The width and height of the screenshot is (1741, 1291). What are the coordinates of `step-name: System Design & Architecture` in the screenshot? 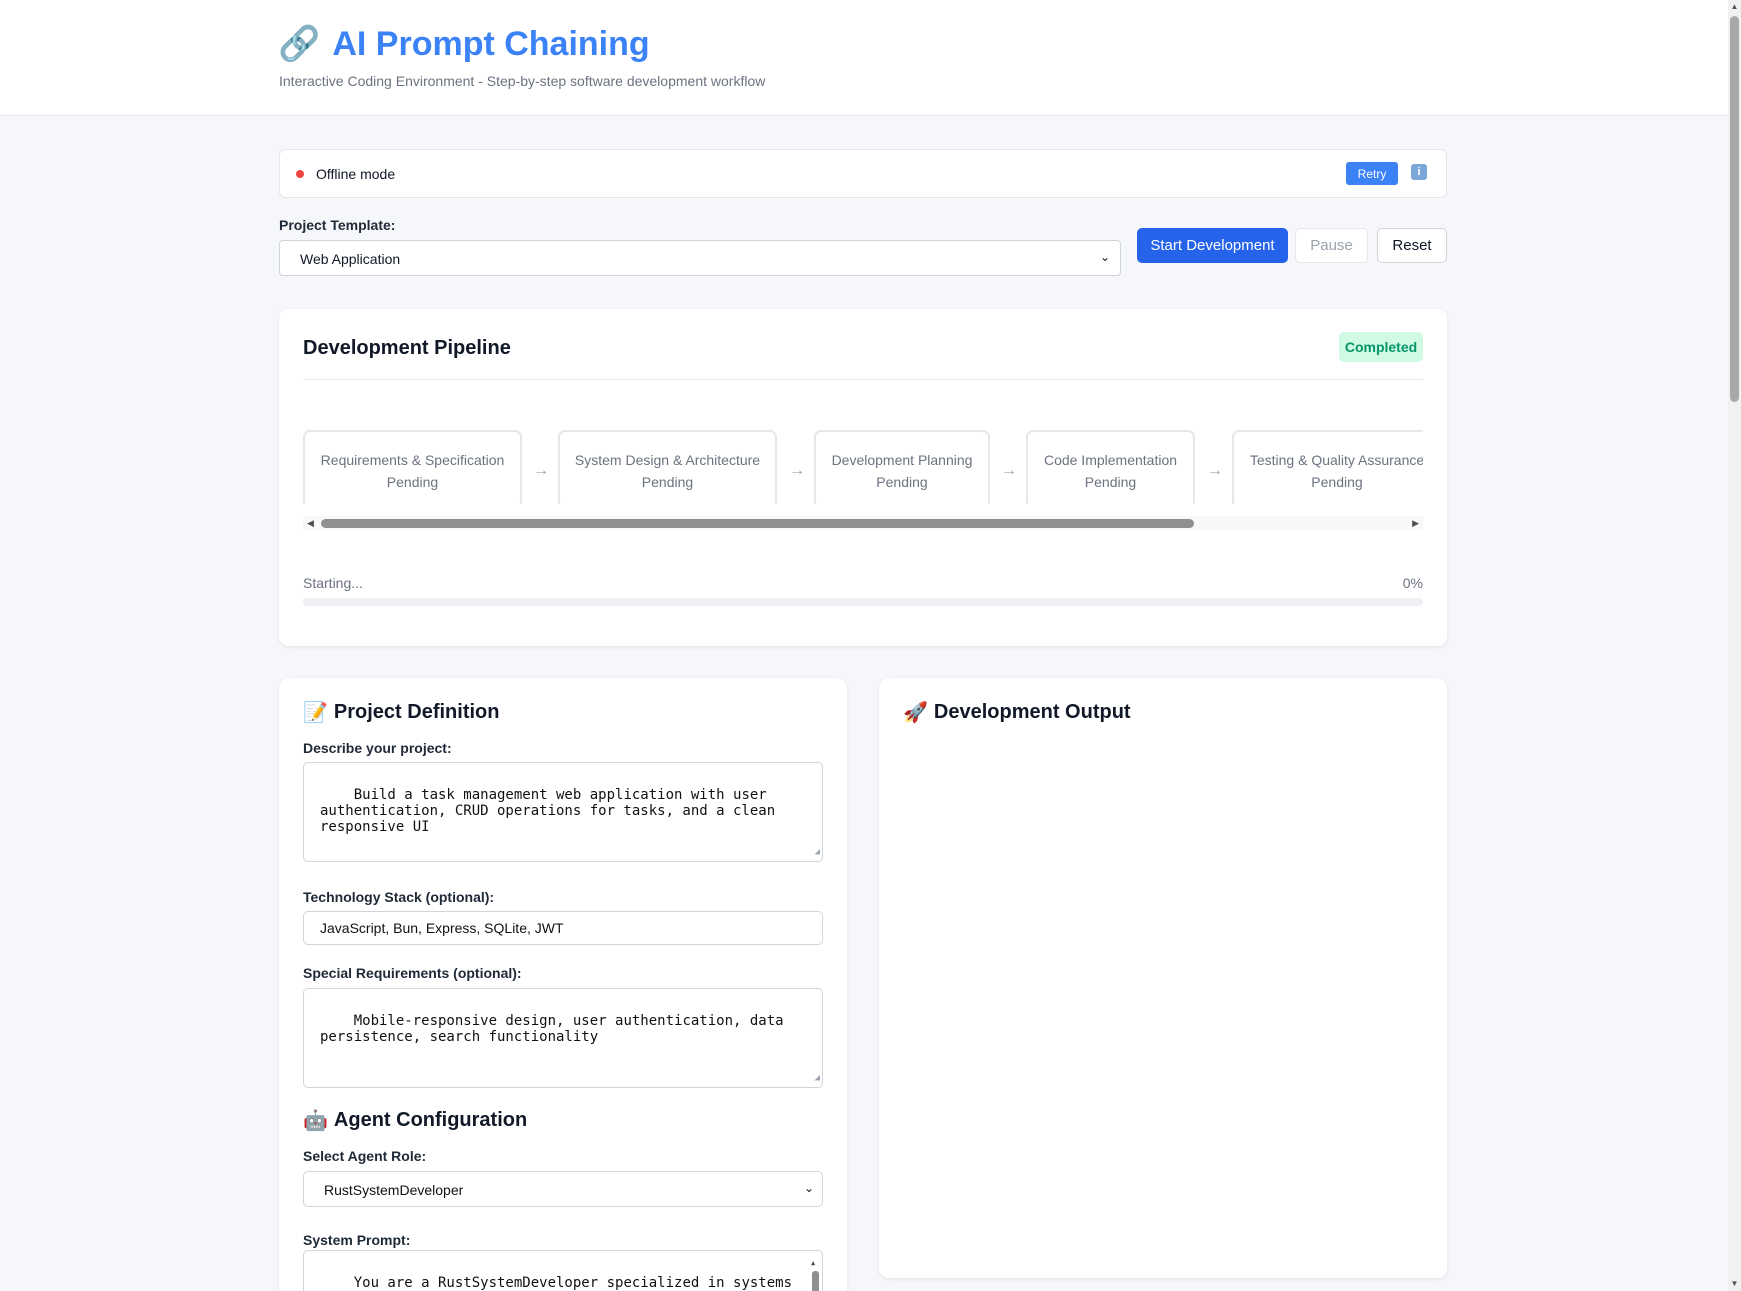 It's located at (667, 460).